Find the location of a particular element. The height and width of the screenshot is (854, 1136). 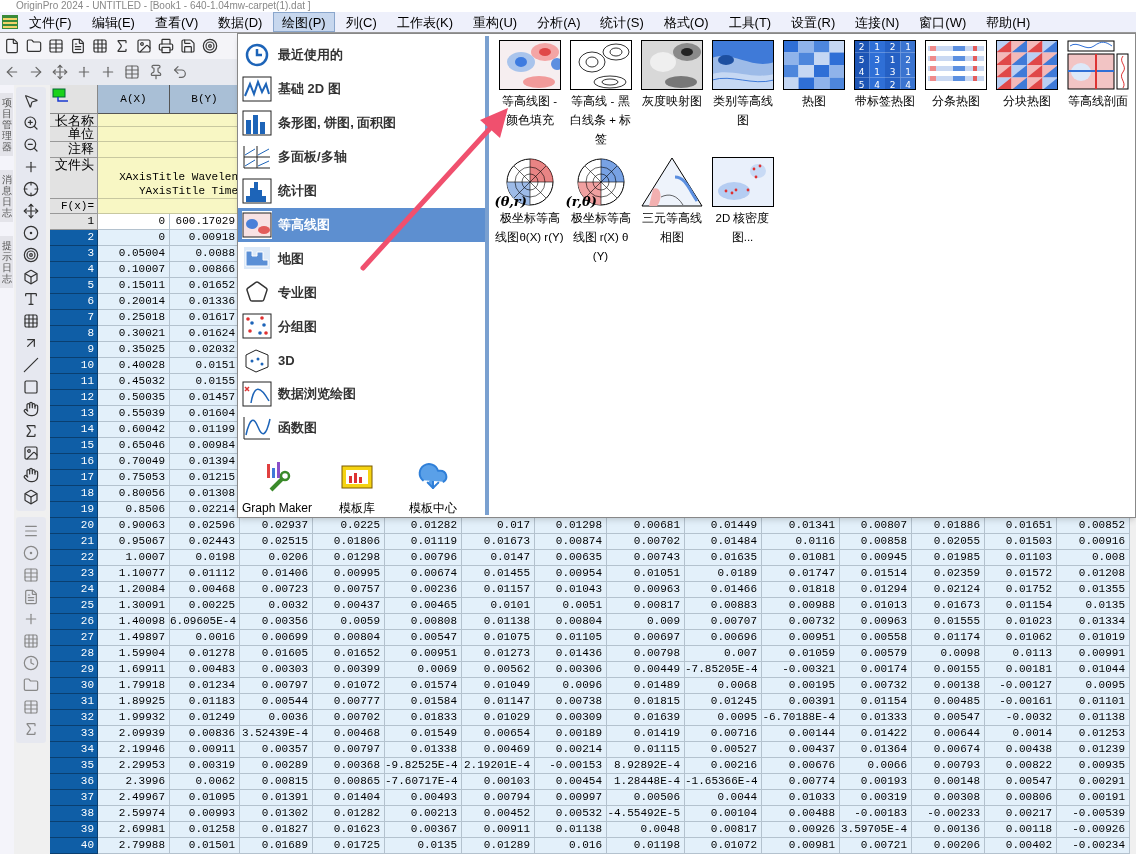

column-header: B(Y) is located at coordinates (205, 99).